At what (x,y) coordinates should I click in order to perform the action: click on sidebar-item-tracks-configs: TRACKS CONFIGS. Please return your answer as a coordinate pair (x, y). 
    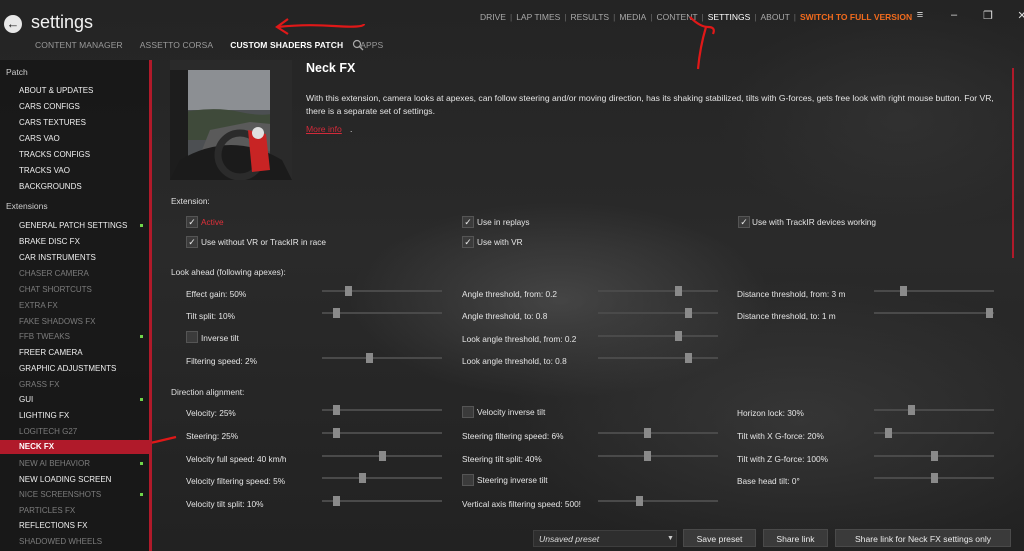
    Looking at the image, I should click on (83, 155).